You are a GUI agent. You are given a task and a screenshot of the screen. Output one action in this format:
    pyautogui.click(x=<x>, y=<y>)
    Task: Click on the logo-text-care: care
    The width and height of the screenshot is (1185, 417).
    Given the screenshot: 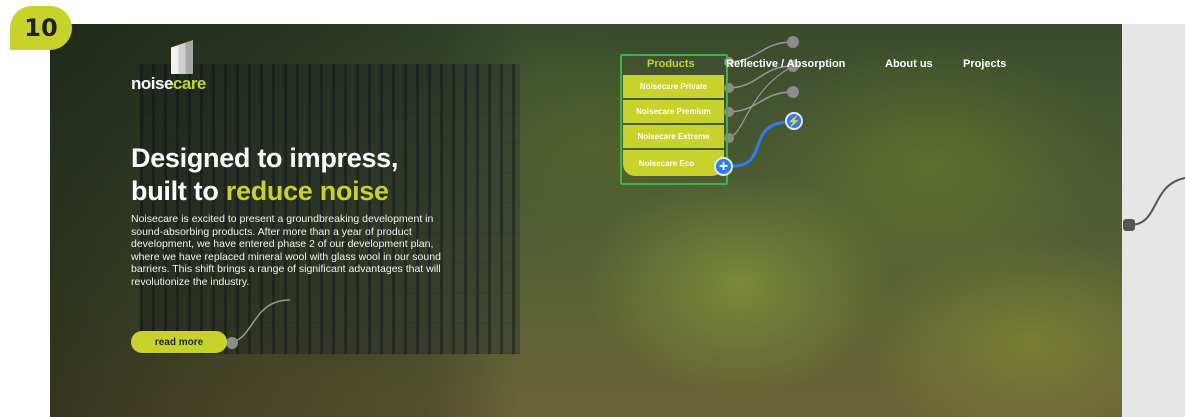 What is the action you would take?
    pyautogui.click(x=189, y=83)
    